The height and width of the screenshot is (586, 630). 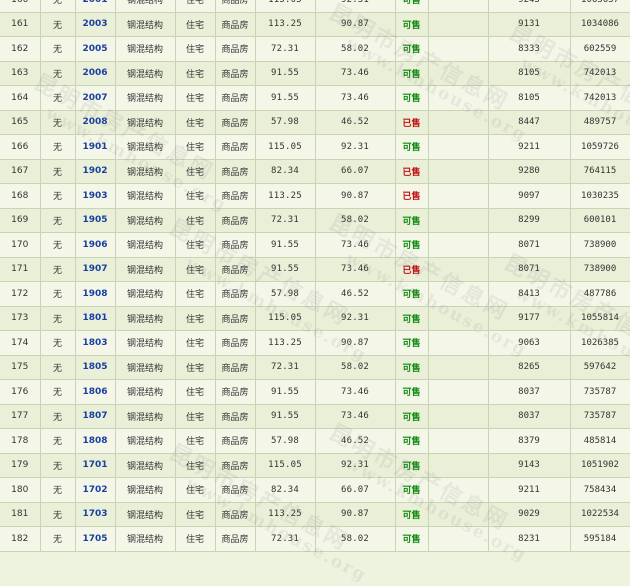 What do you see at coordinates (285, 73) in the screenshot?
I see `cell-building-area: 91.55` at bounding box center [285, 73].